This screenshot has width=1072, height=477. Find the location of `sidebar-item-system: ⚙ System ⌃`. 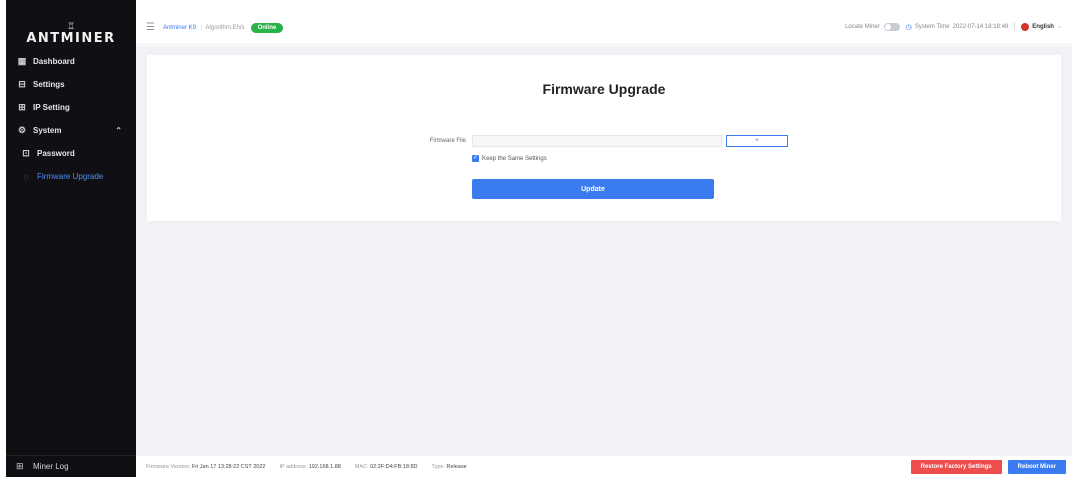

sidebar-item-system: ⚙ System ⌃ is located at coordinates (71, 130).